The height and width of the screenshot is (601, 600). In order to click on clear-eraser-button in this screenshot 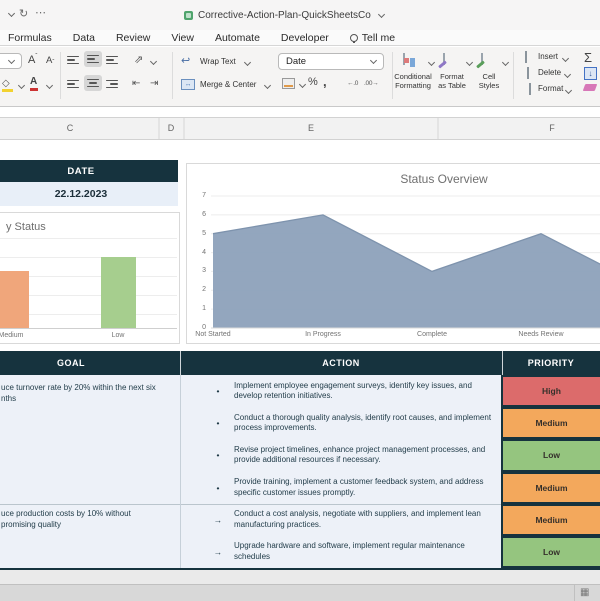, I will do `click(590, 87)`.